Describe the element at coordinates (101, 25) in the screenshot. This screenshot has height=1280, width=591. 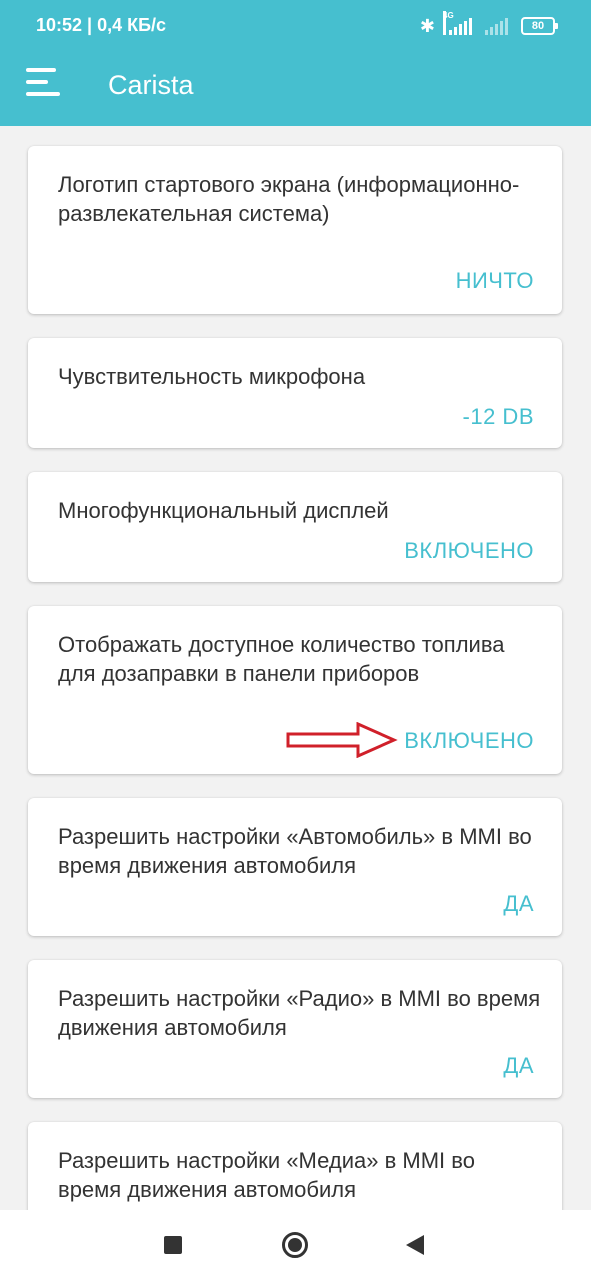
I see `status-time: 10:52 | 0,4 КБ/с` at that location.